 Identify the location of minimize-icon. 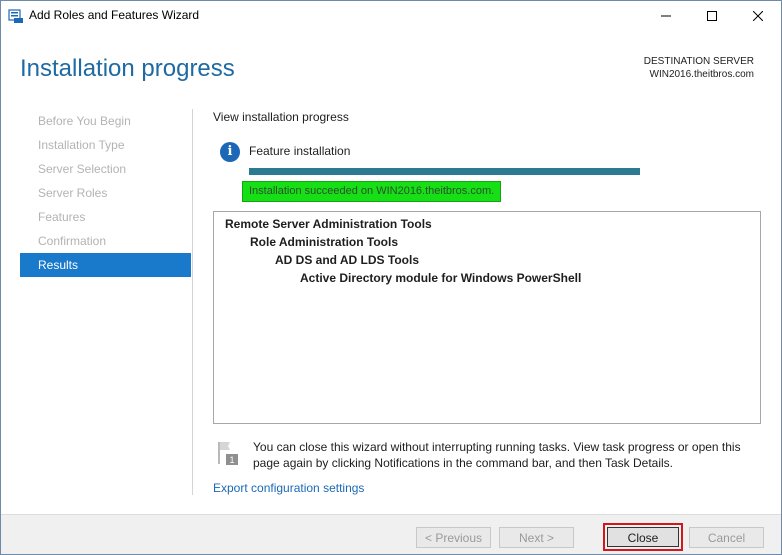
(666, 16).